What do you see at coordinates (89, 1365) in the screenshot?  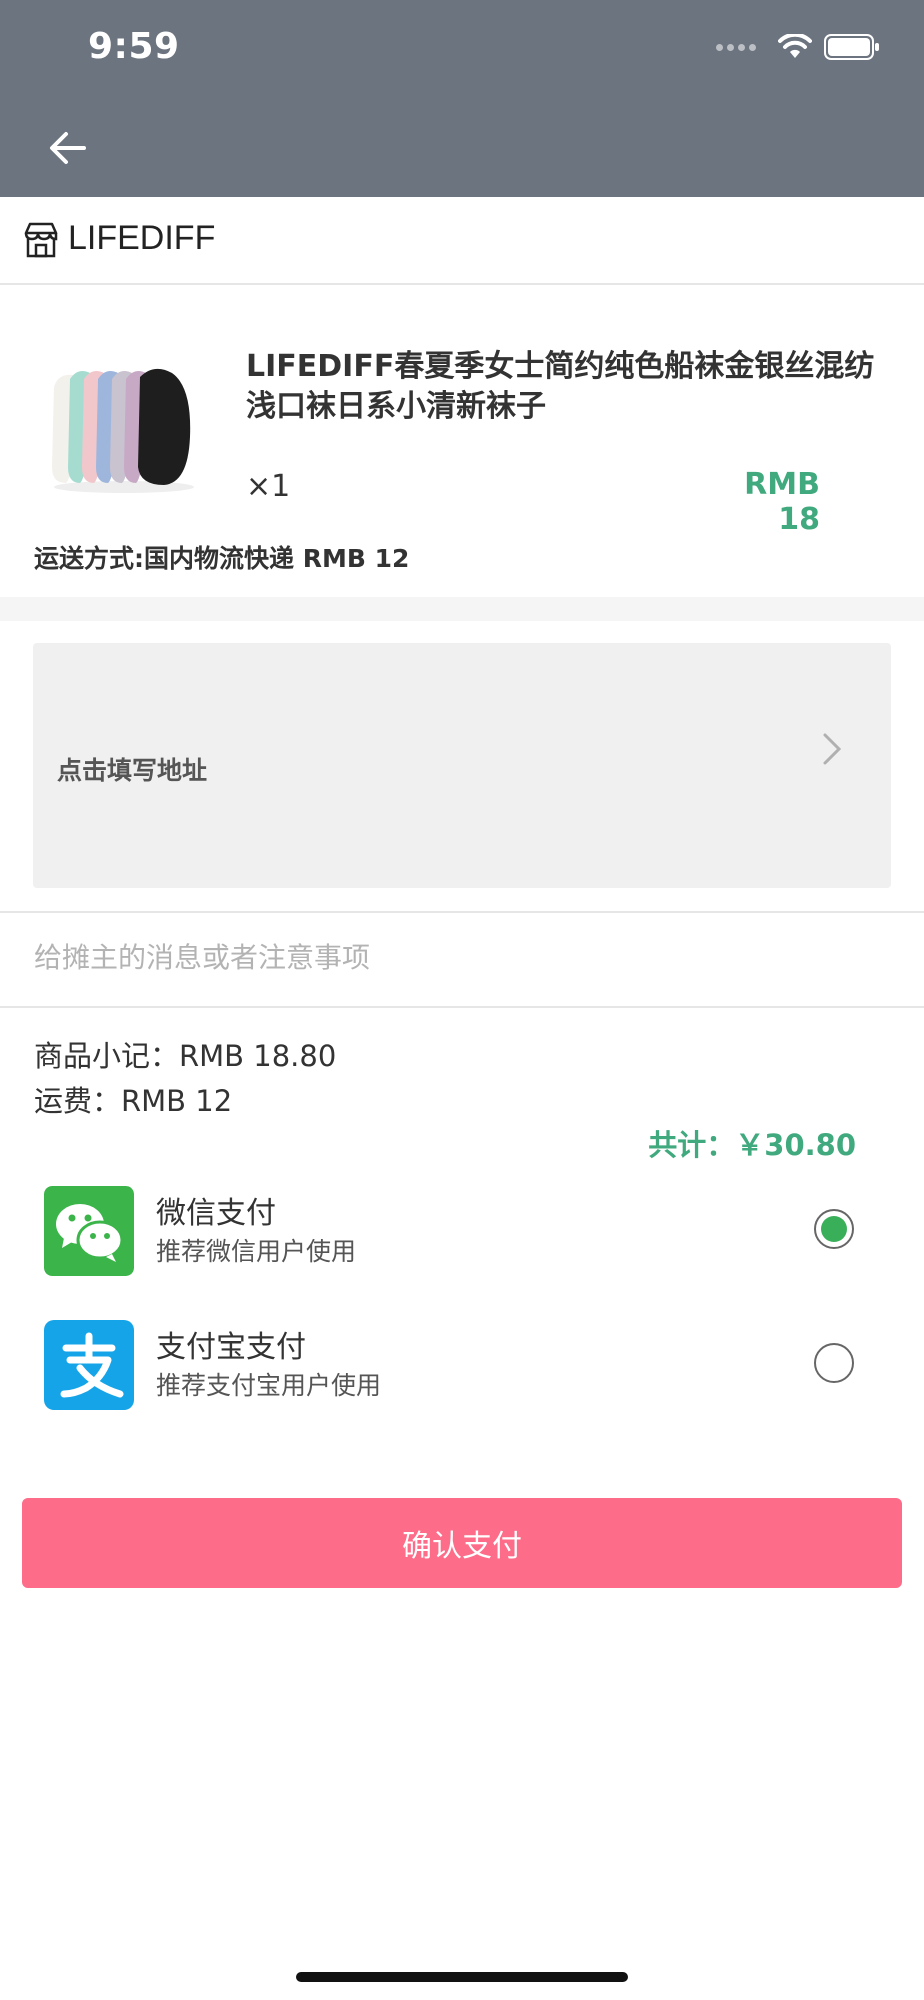 I see `alipay-icon` at bounding box center [89, 1365].